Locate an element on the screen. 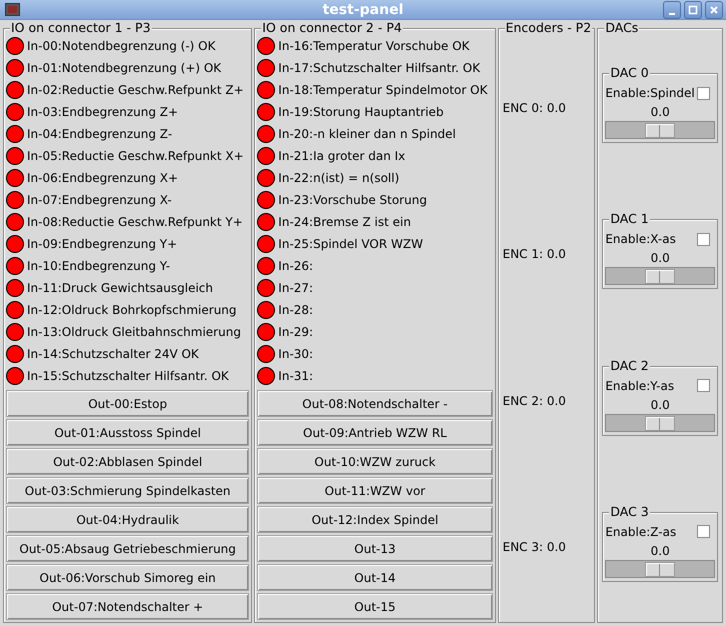 Image resolution: width=726 pixels, height=626 pixels. encoder-value: ENC 3: 0.0 is located at coordinates (534, 547).